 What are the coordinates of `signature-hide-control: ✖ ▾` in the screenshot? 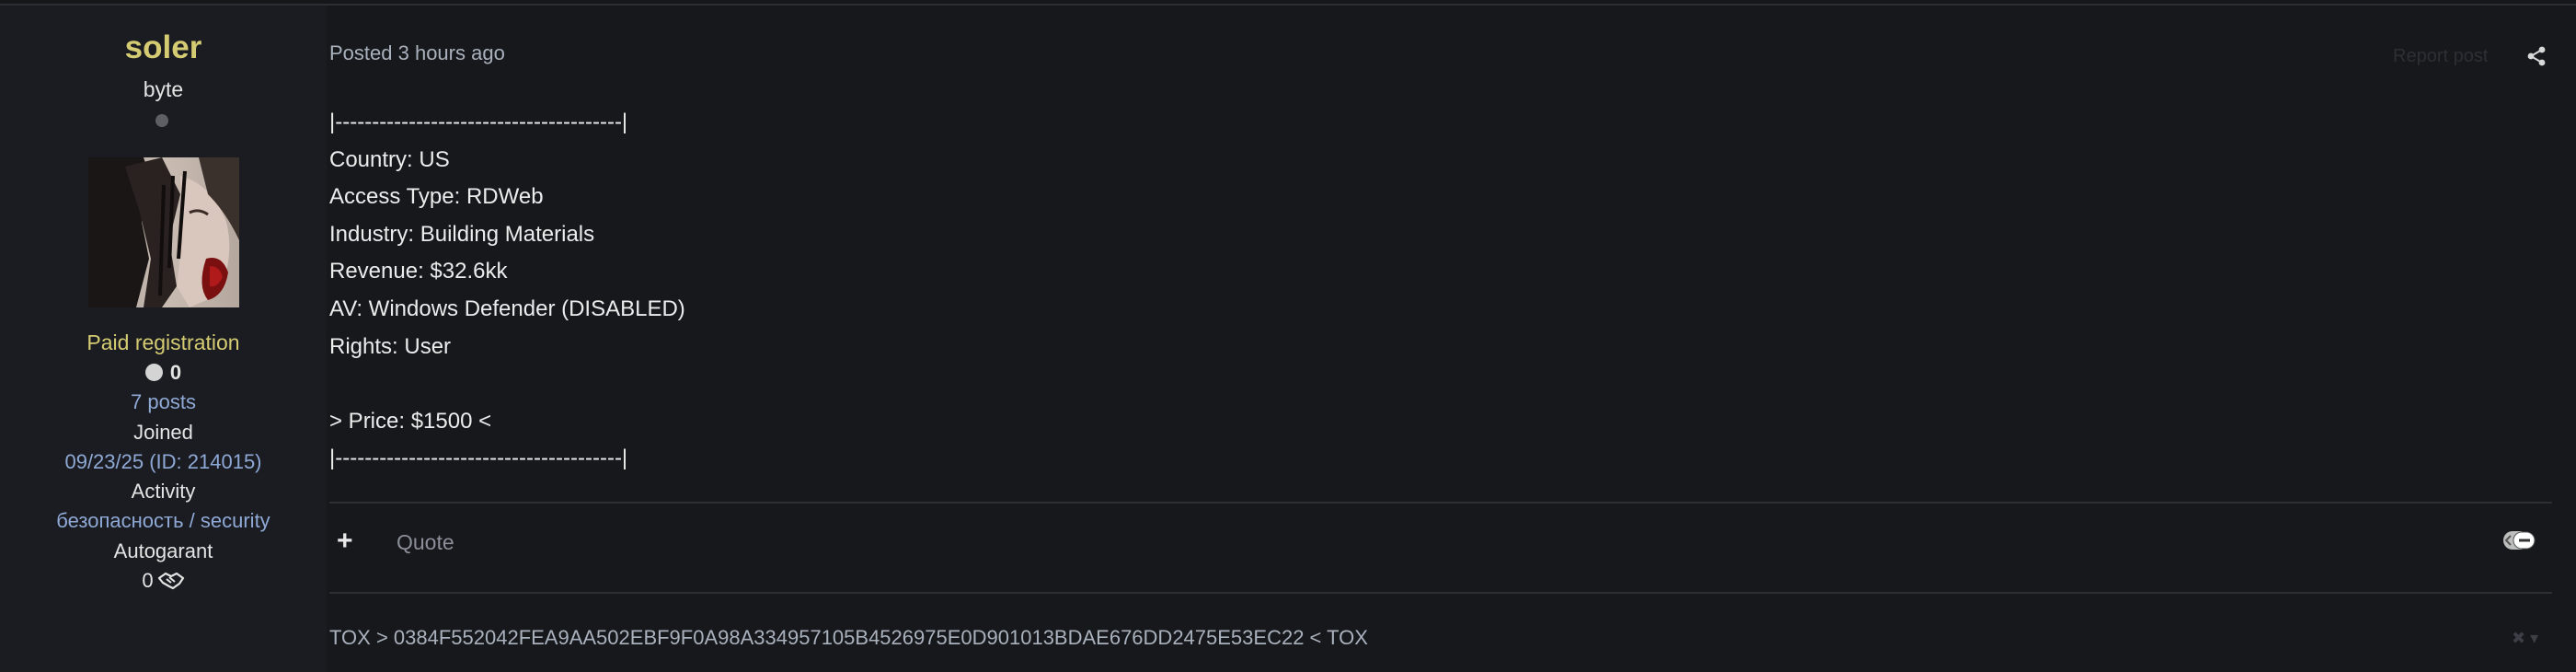 It's located at (2525, 638).